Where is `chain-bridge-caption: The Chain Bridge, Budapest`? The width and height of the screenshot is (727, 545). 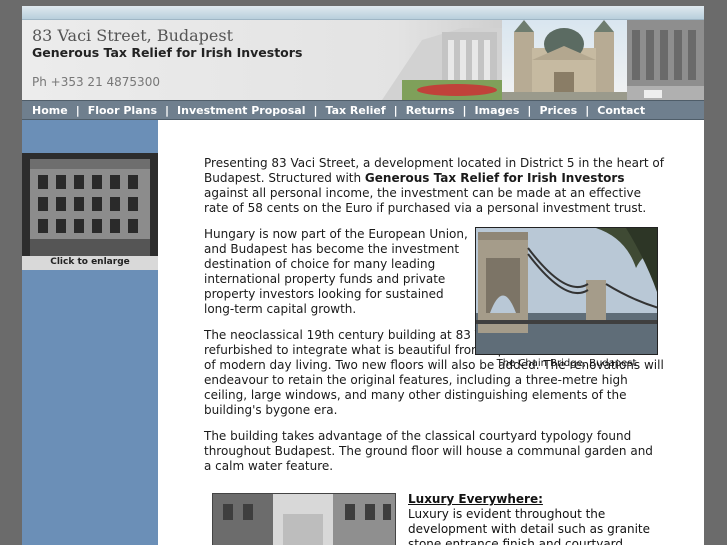
chain-bridge-caption: The Chain Bridge, Budapest is located at coordinates (566, 363).